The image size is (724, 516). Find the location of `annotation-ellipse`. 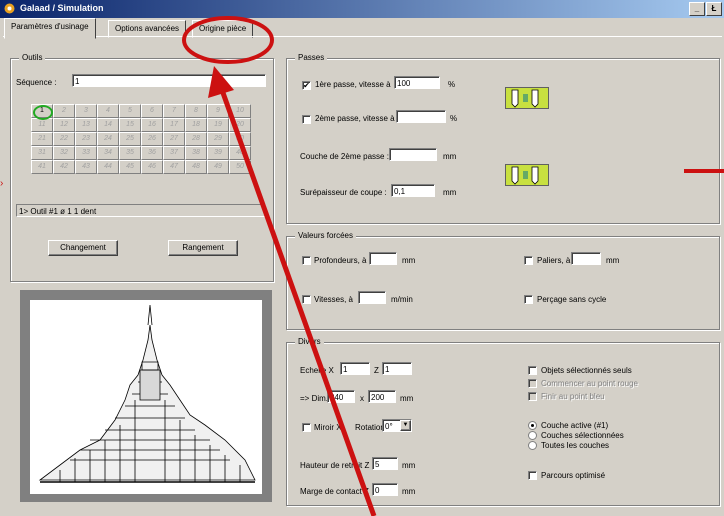

annotation-ellipse is located at coordinates (228, 40).